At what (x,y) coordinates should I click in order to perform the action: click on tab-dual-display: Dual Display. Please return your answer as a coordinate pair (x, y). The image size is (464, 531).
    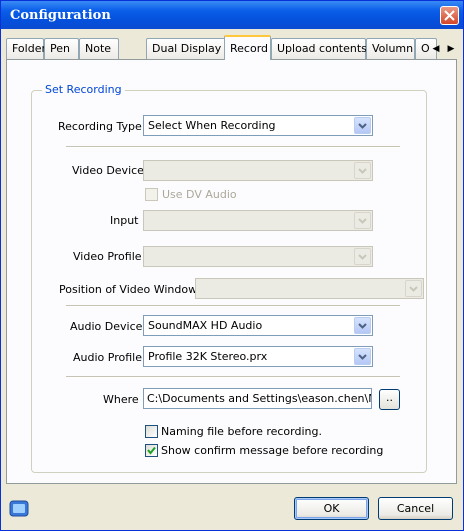
    Looking at the image, I should click on (186, 48).